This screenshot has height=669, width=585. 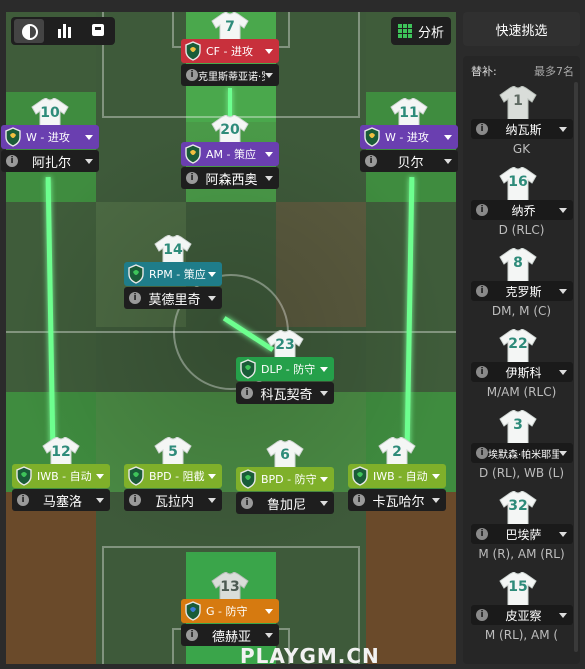 I want to click on shirt-number: 8, so click(x=518, y=263).